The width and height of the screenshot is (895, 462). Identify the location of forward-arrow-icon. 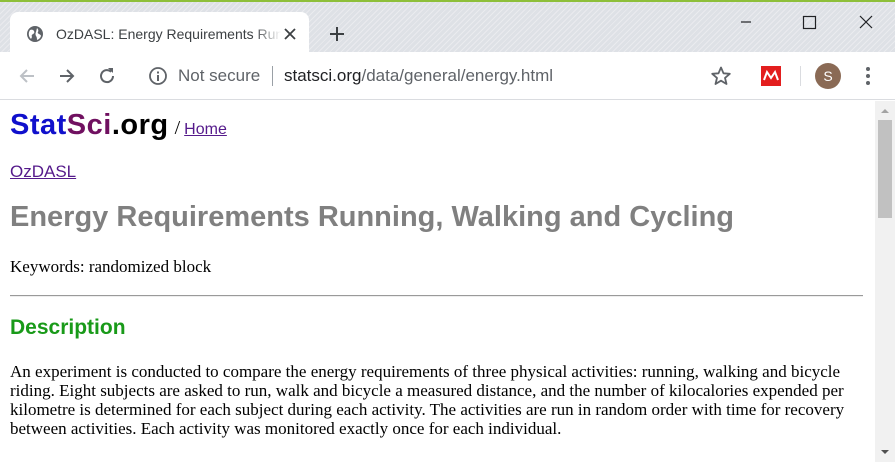
(67, 76).